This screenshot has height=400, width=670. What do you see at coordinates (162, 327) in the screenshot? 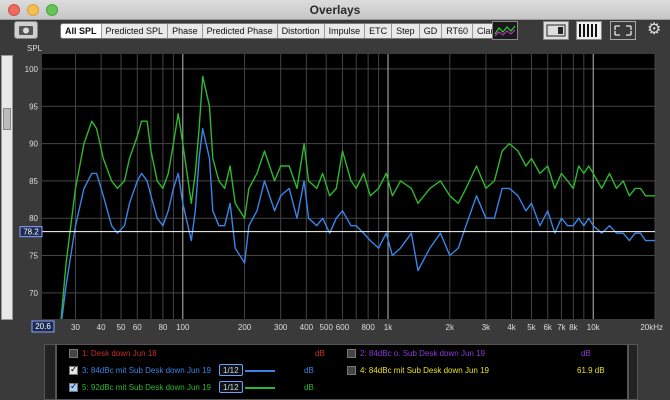
I see `x-tick-label: 80` at bounding box center [162, 327].